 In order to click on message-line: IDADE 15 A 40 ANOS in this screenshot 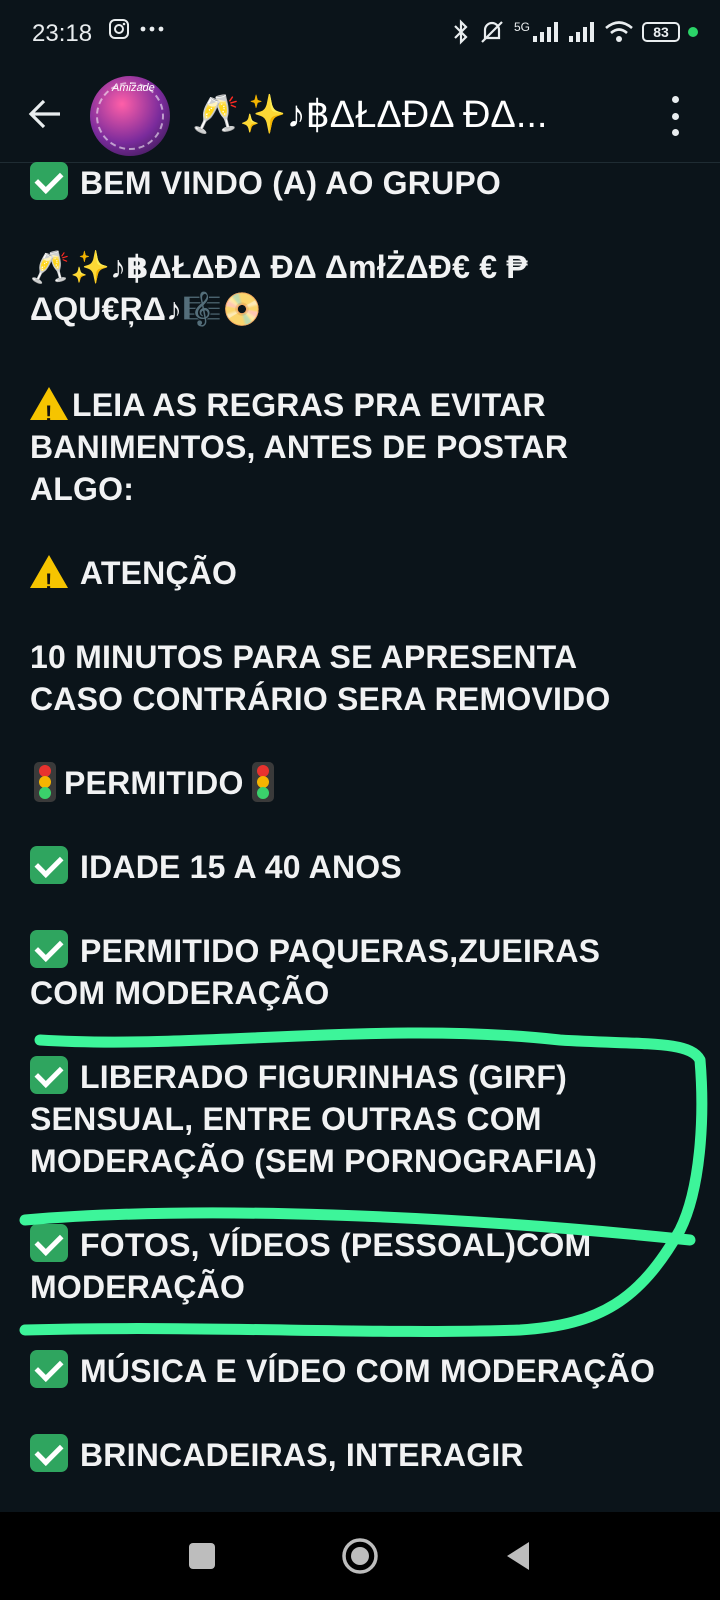, I will do `click(216, 867)`.